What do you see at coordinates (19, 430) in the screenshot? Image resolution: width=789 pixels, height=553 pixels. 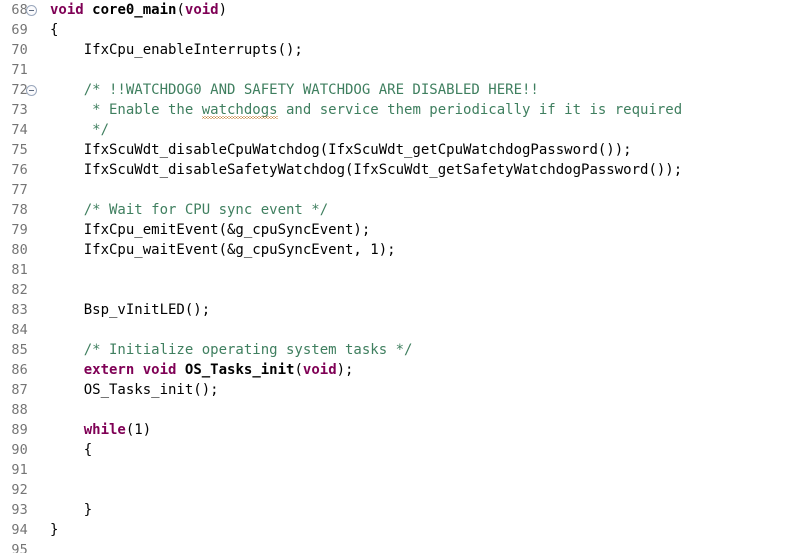 I see `line-number: 89` at bounding box center [19, 430].